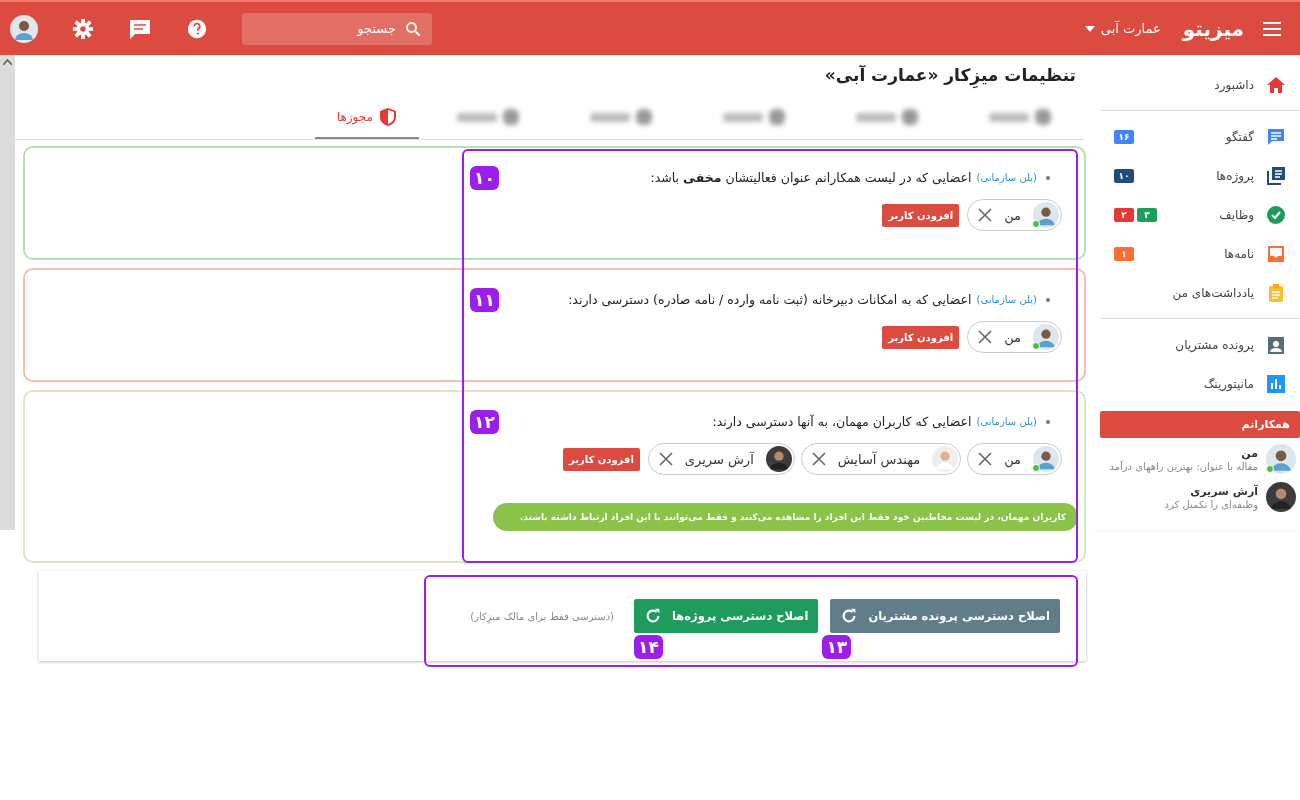 The height and width of the screenshot is (800, 1300). Describe the element at coordinates (83, 28) in the screenshot. I see `settings-icon` at that location.